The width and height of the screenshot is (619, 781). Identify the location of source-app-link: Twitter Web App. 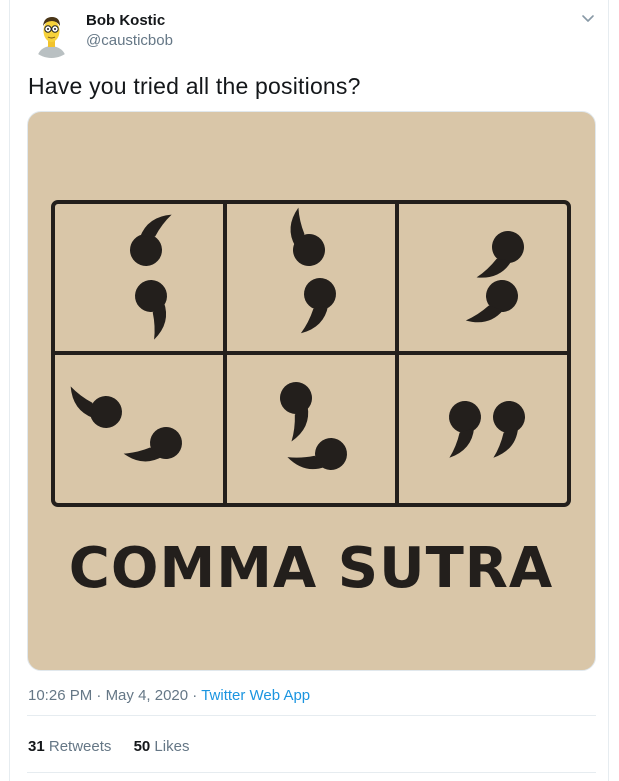
(255, 695).